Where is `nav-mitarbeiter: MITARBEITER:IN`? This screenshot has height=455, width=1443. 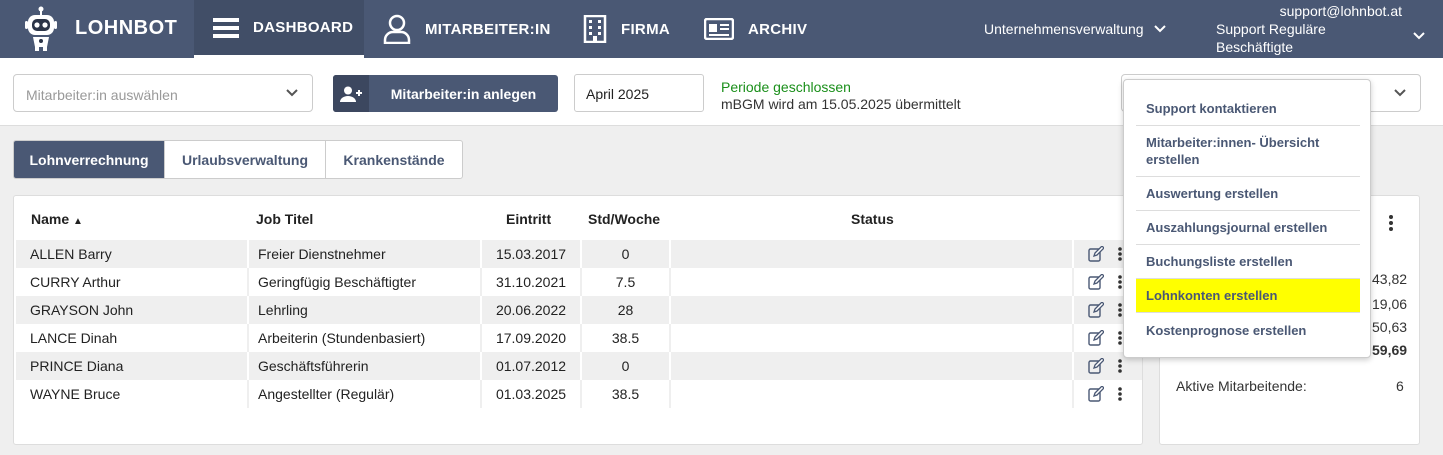 nav-mitarbeiter: MITARBEITER:IN is located at coordinates (467, 29).